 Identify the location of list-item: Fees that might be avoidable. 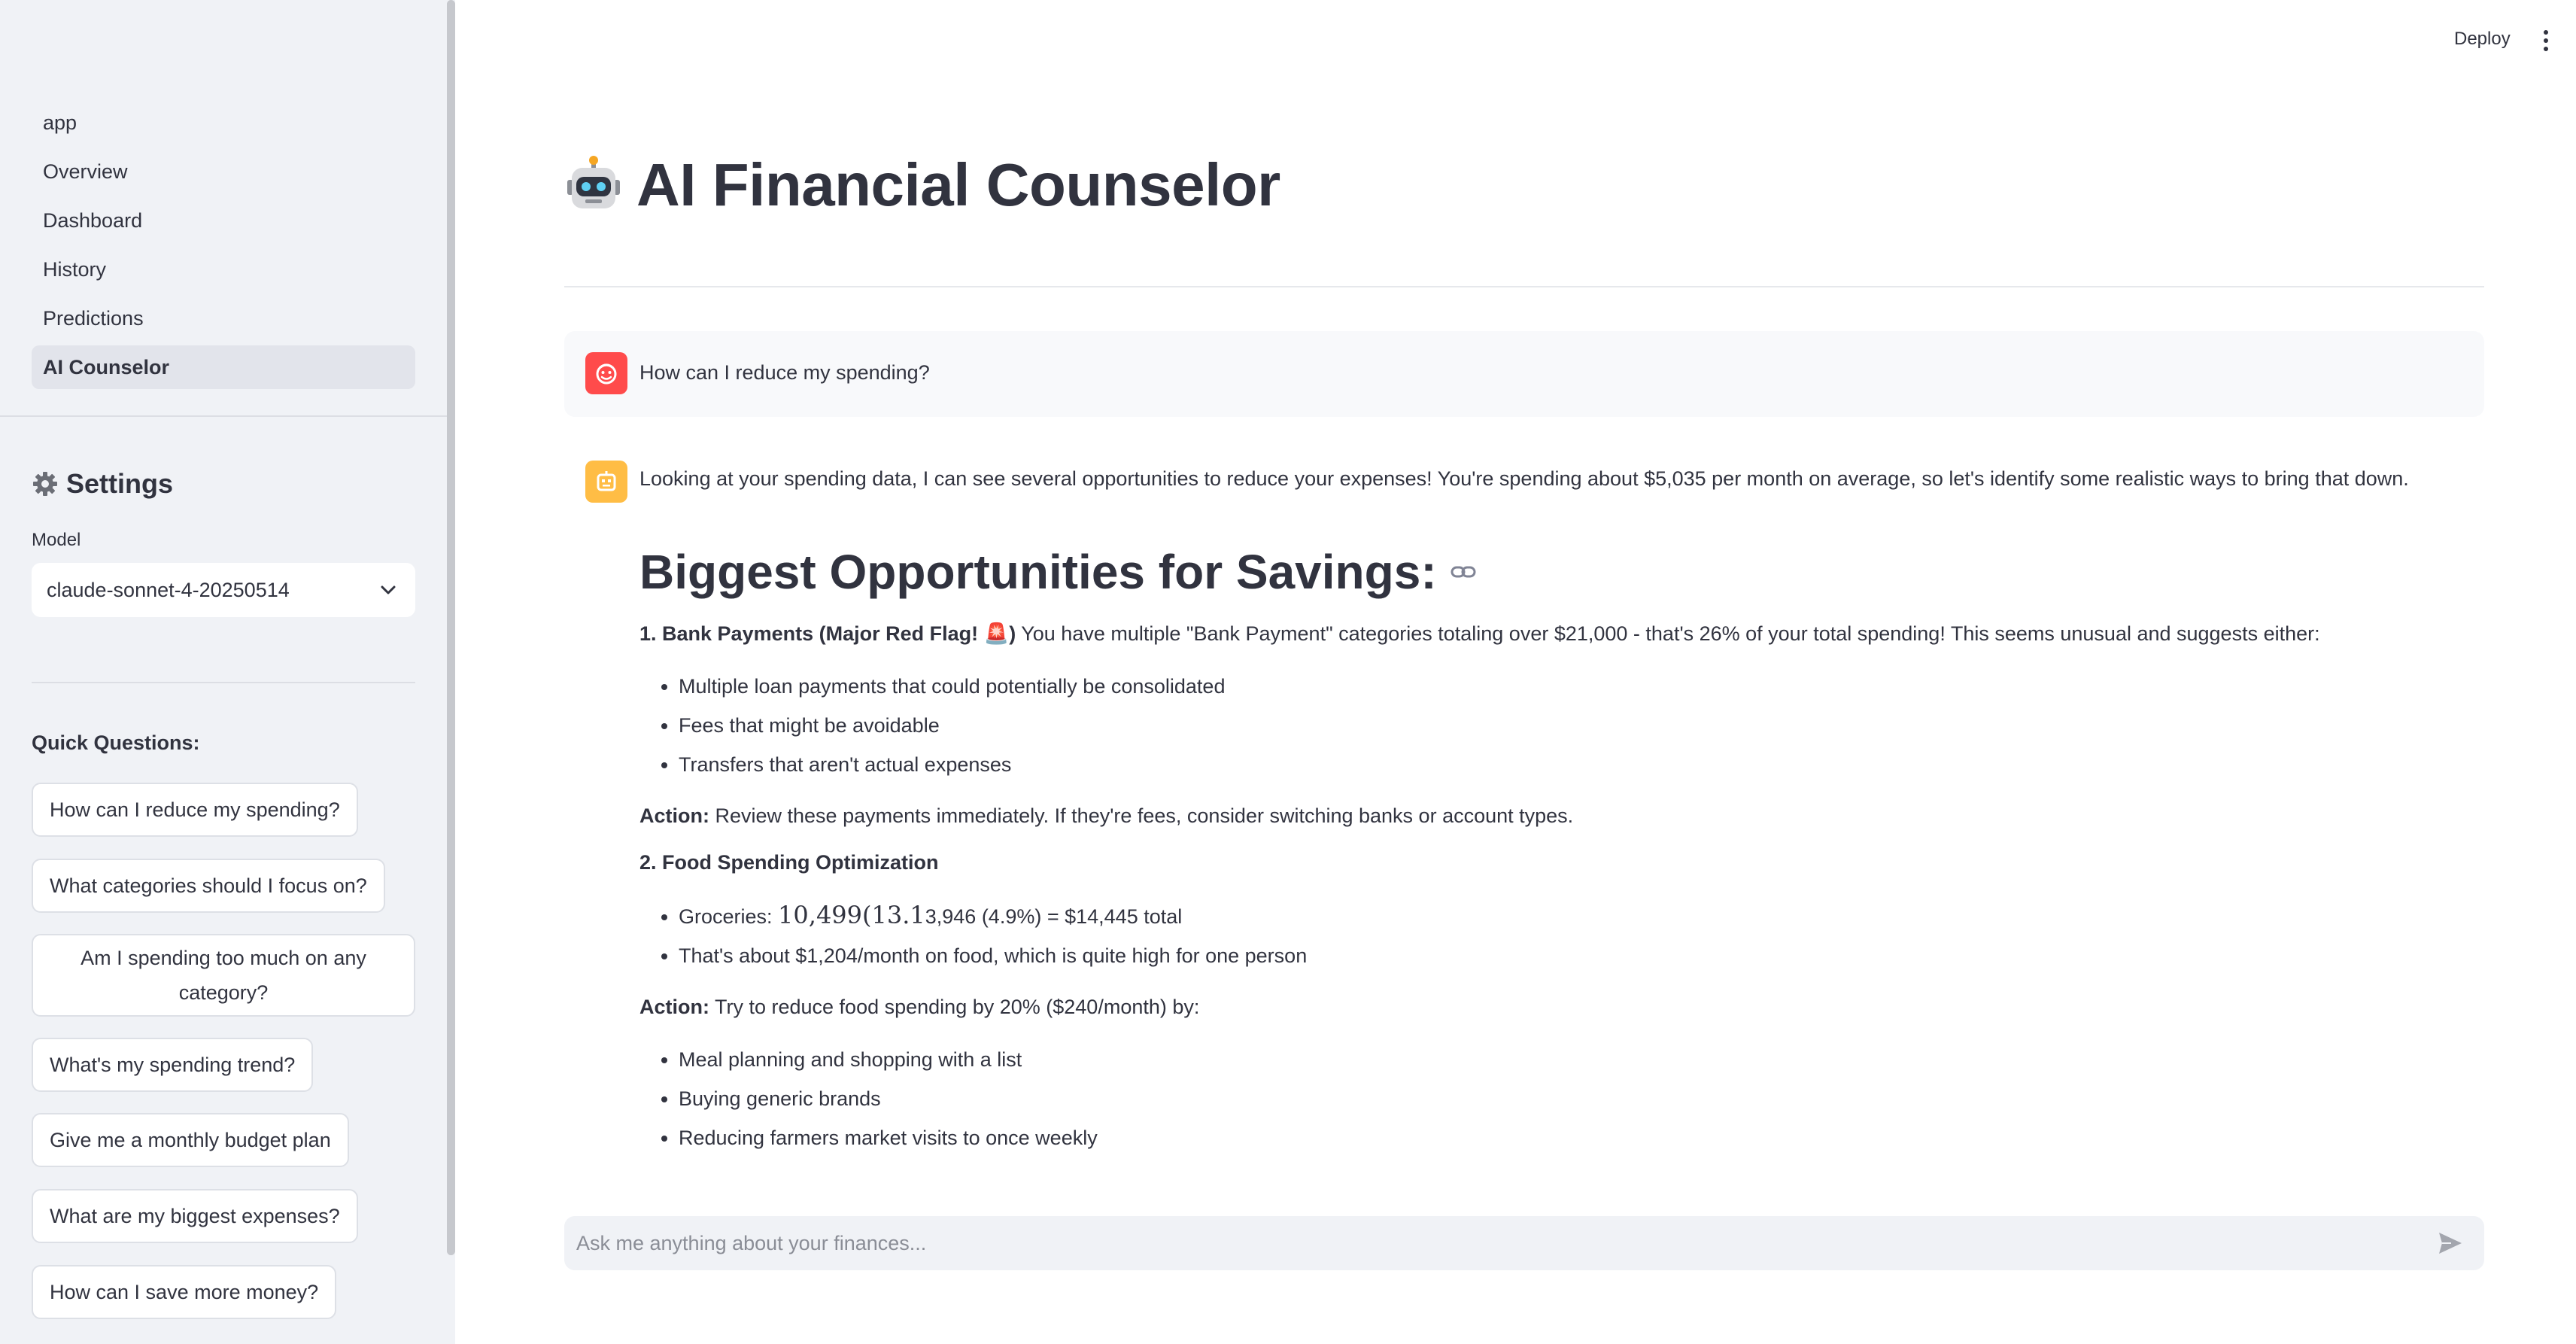
(1577, 725).